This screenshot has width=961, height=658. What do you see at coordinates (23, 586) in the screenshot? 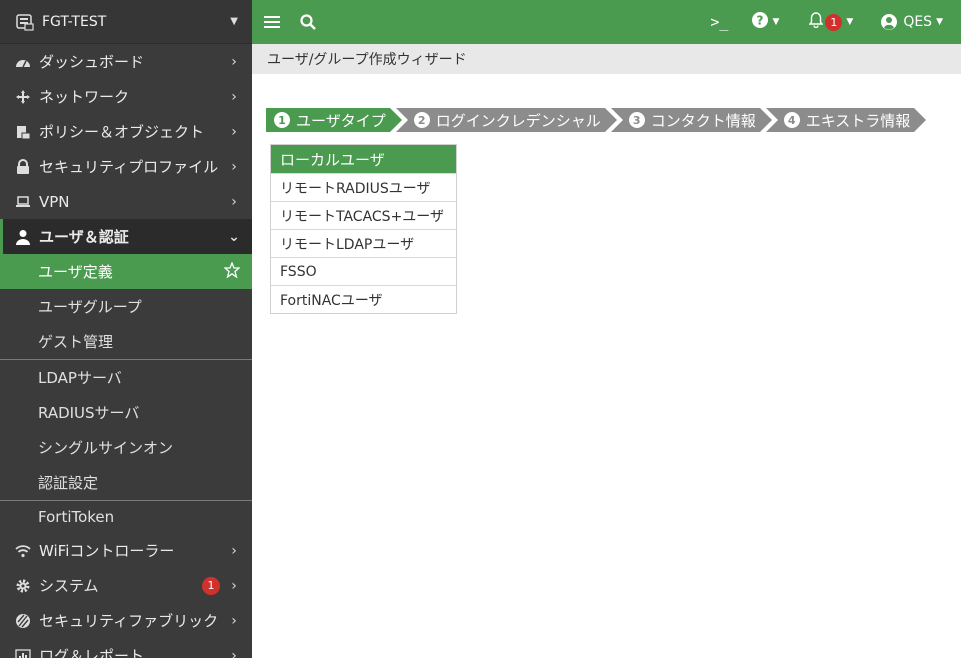
I see `gear-icon` at bounding box center [23, 586].